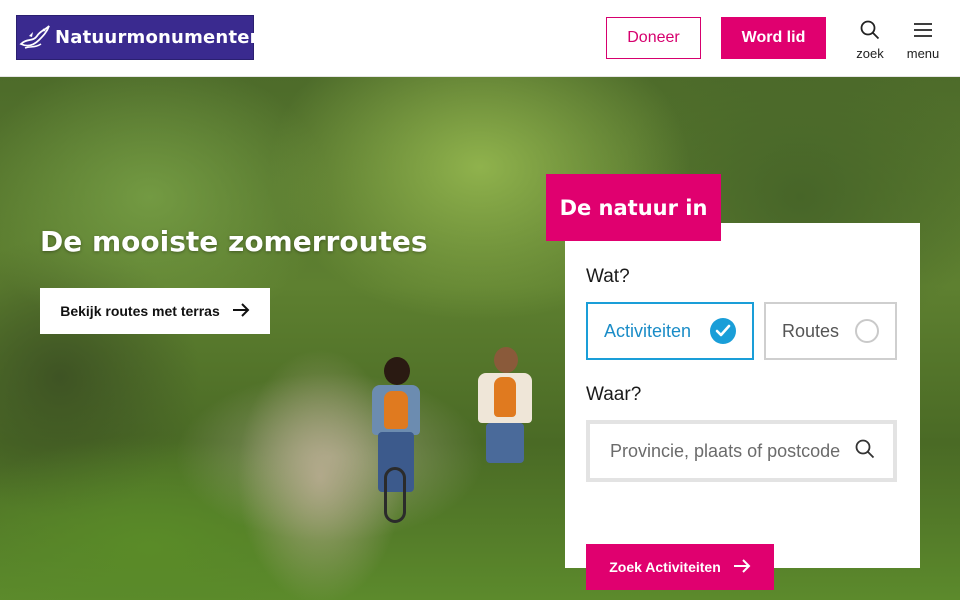  I want to click on menu-label: menu, so click(923, 53).